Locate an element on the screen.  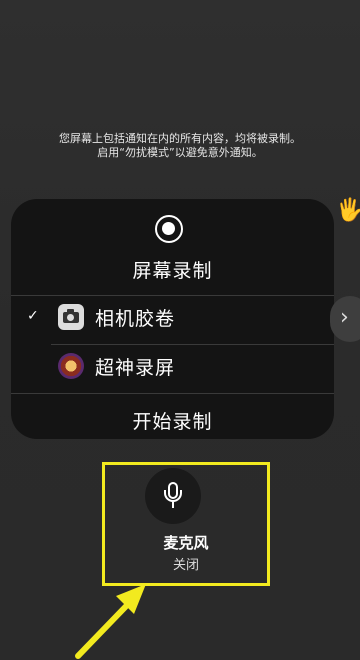
option-screen-recorder-app: 超神录屏 is located at coordinates (172, 368).